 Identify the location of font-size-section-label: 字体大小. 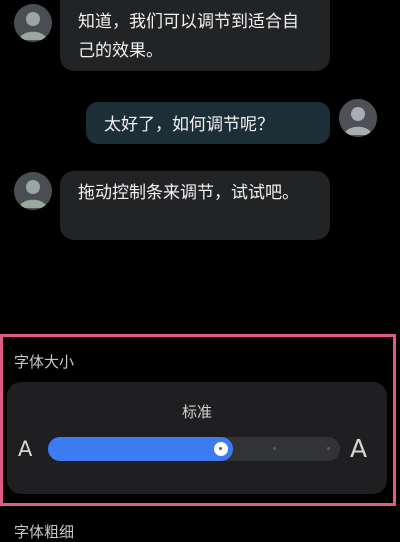
(44, 362).